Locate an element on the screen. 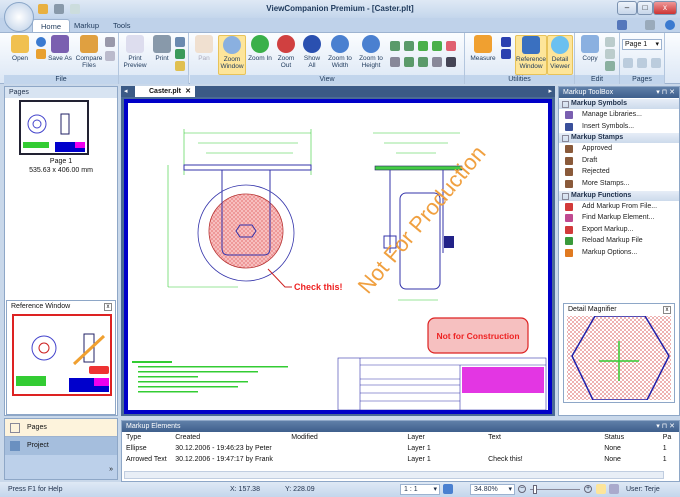  page-select: Page 1 ▾ is located at coordinates (642, 44).